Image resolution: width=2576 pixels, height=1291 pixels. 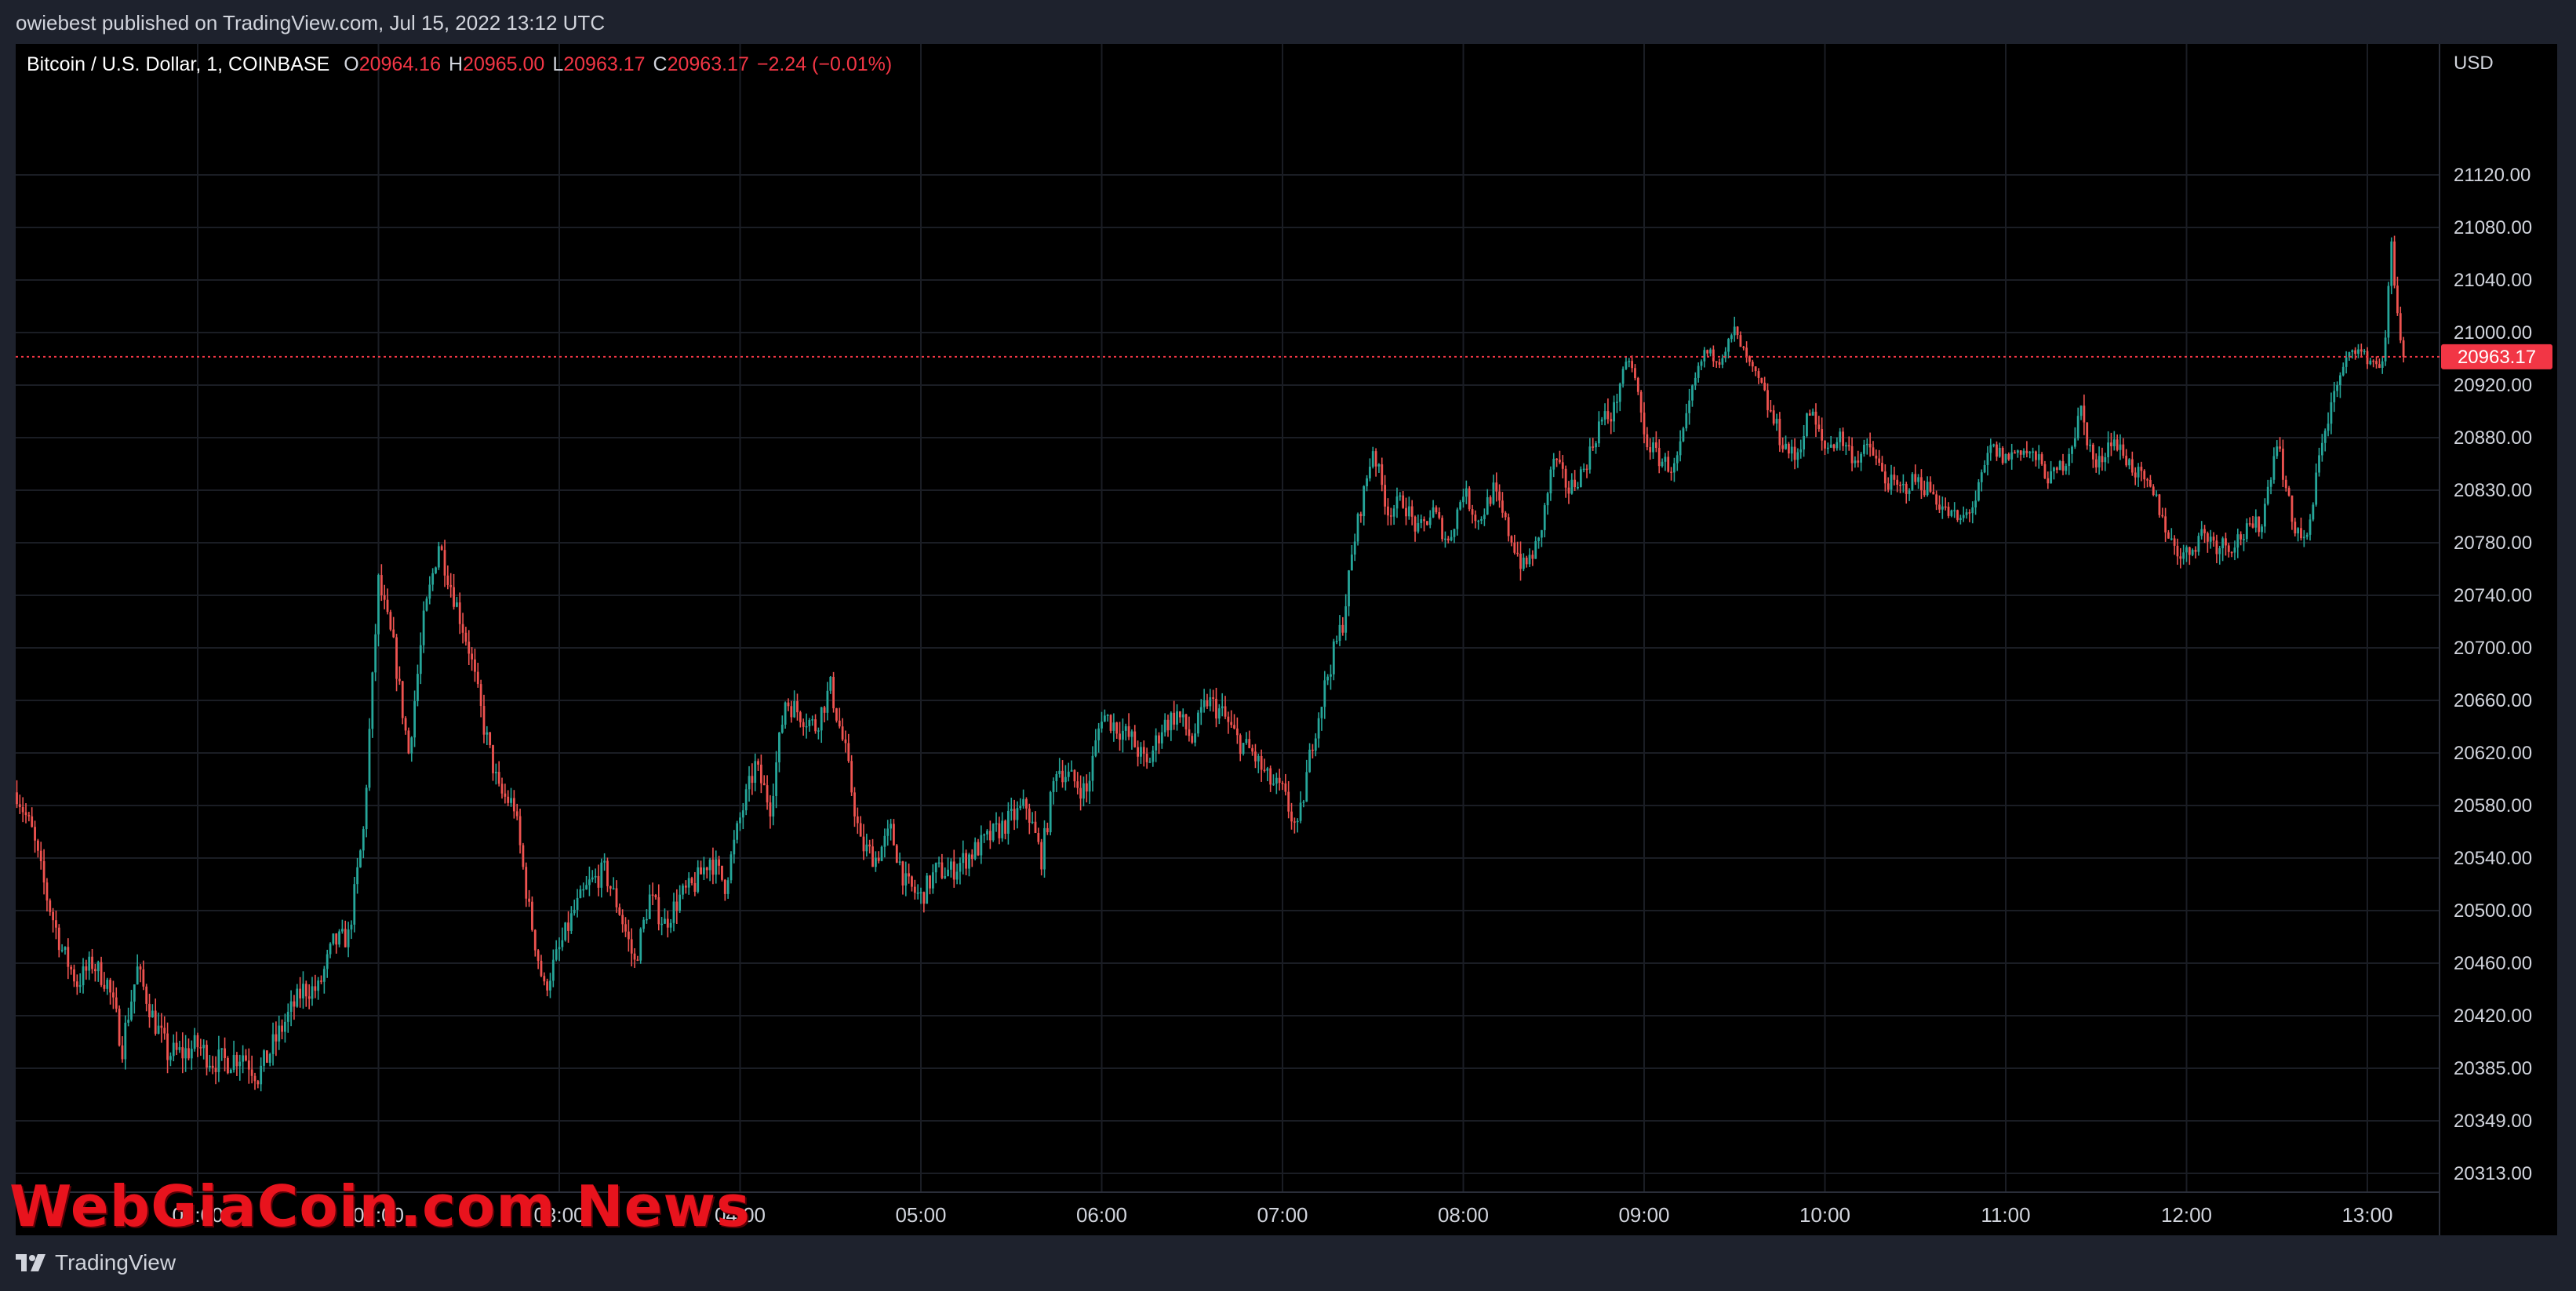 What do you see at coordinates (115, 1262) in the screenshot?
I see `tradingview-brand-text: TradingView` at bounding box center [115, 1262].